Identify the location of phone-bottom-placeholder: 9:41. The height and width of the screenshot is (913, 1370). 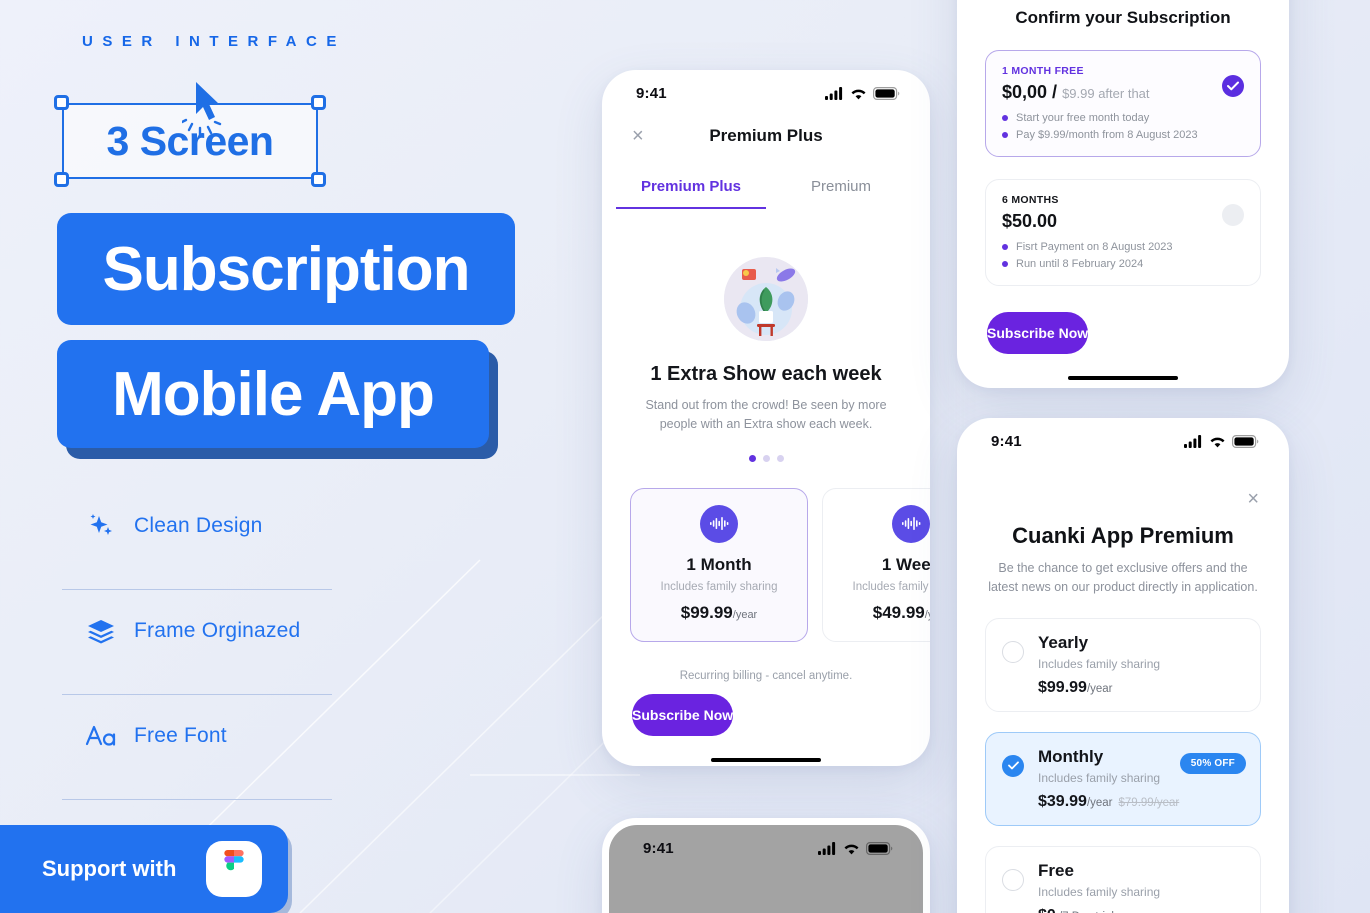
(766, 865).